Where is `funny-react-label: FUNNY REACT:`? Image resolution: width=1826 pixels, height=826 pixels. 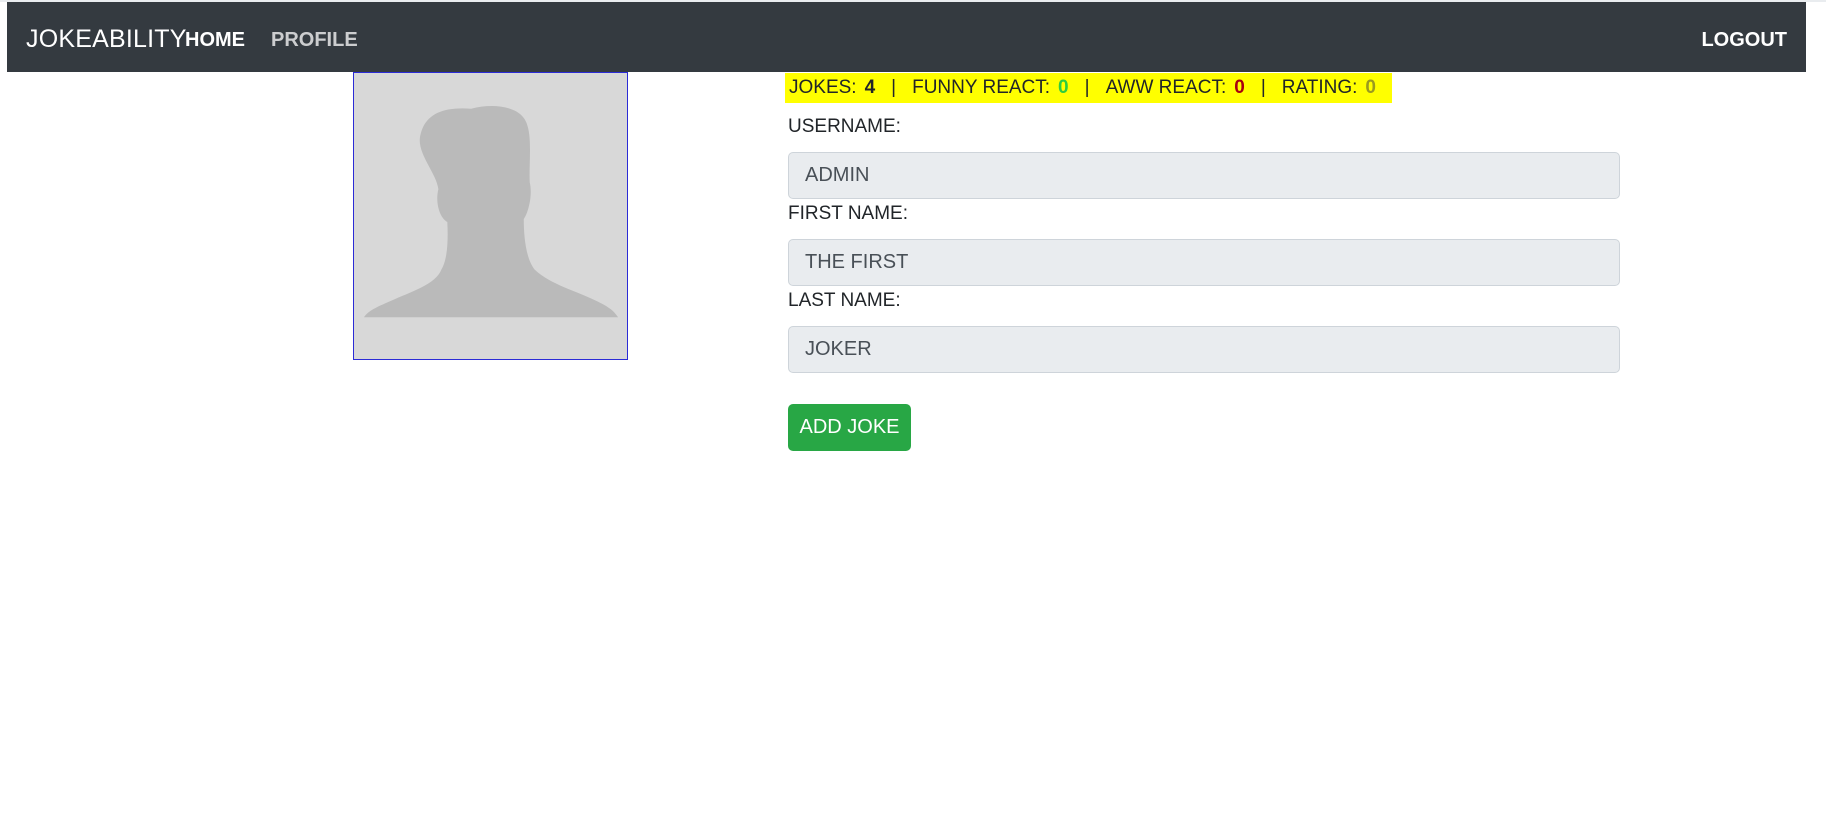 funny-react-label: FUNNY REACT: is located at coordinates (981, 87).